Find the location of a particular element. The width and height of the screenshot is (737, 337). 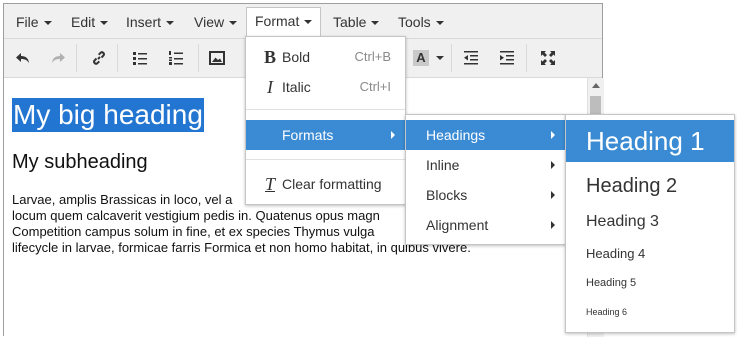

numbered-list-icon is located at coordinates (176, 58).